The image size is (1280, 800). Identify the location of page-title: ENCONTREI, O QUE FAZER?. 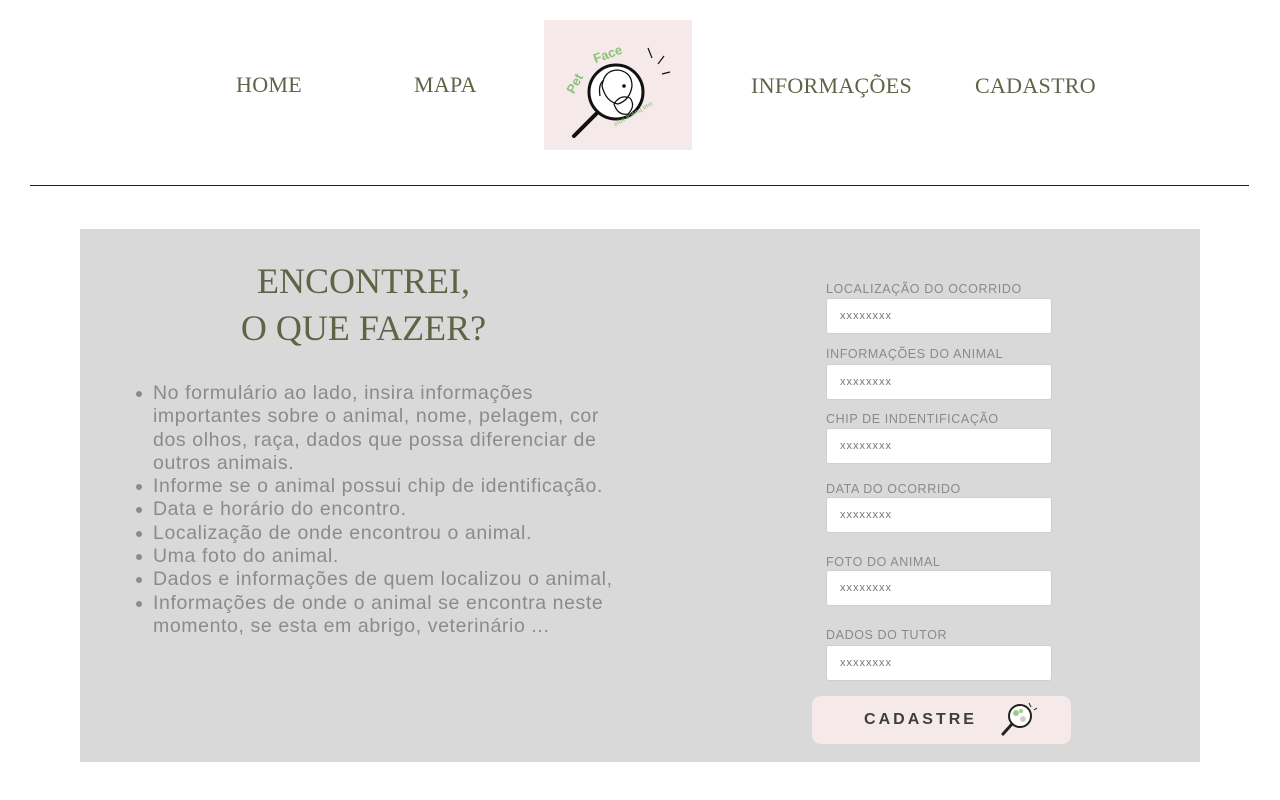
(363, 305).